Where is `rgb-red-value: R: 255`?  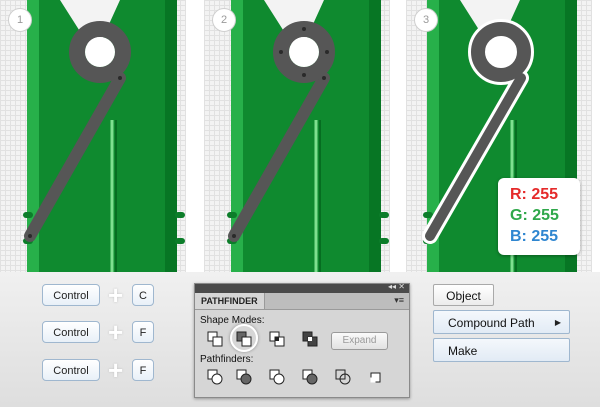
rgb-red-value: R: 255 is located at coordinates (534, 194).